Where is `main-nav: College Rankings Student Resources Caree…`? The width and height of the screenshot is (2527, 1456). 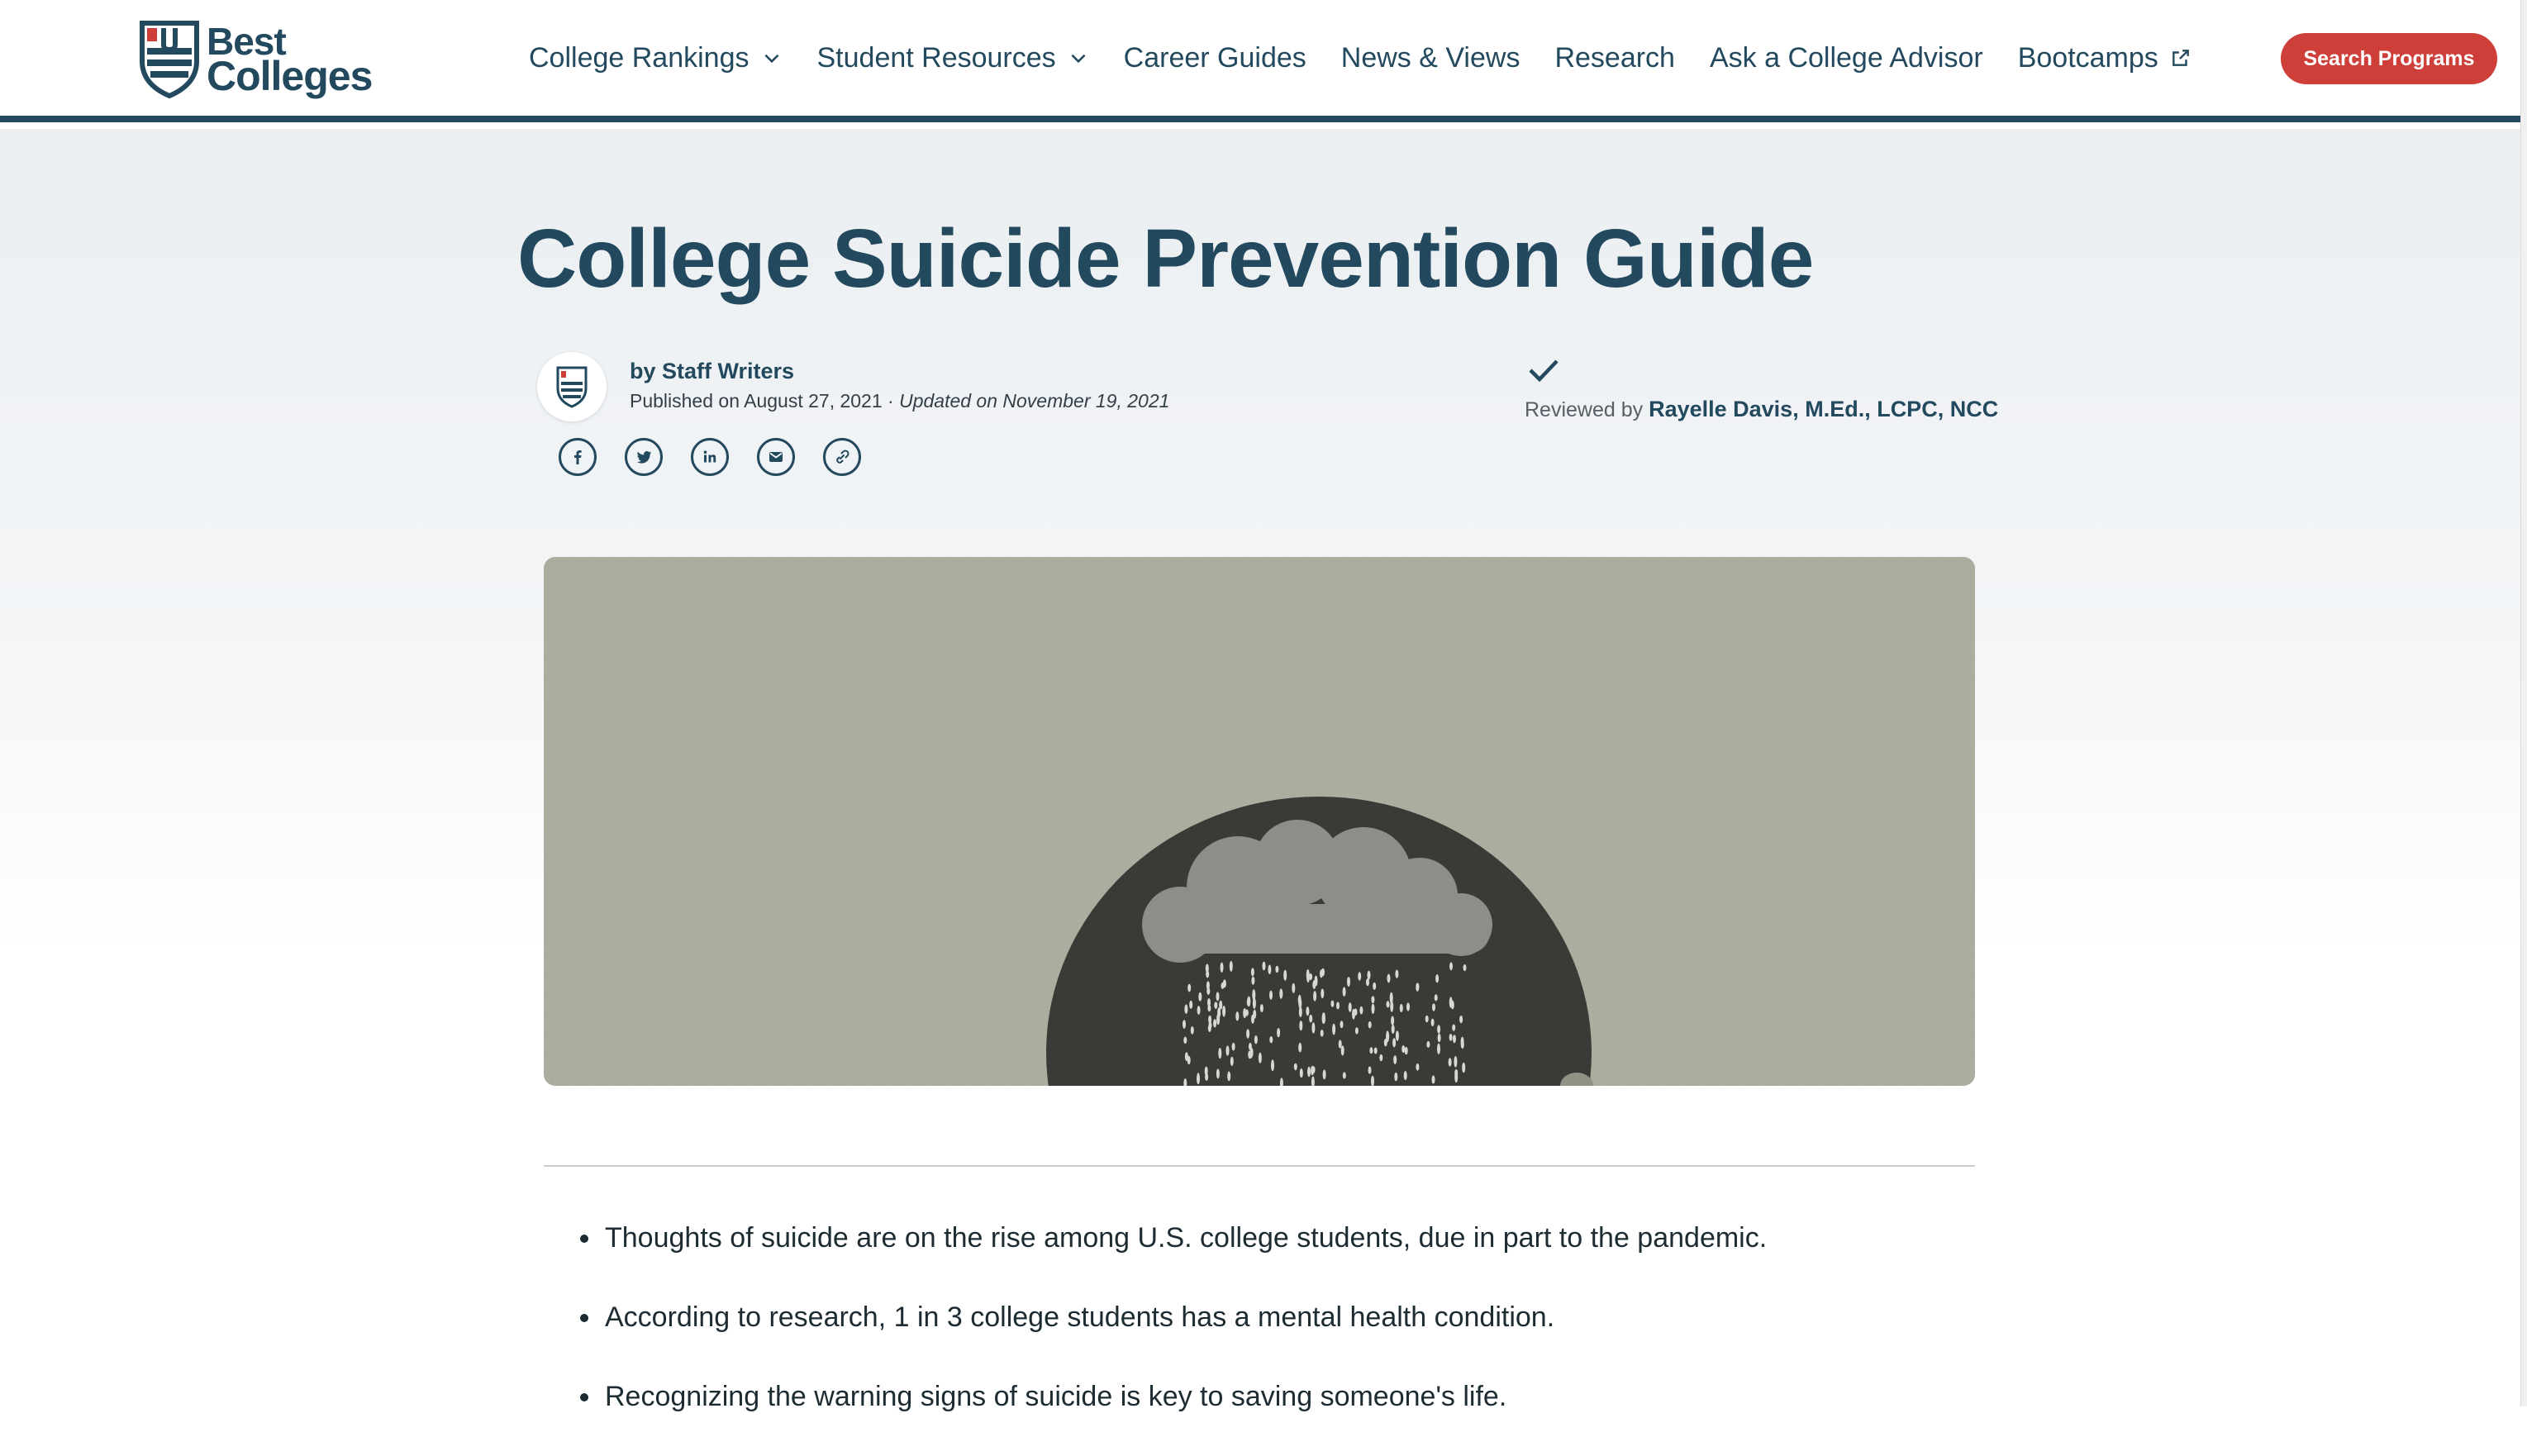
main-nav: College Rankings Student Resources Caree… is located at coordinates (1377, 58).